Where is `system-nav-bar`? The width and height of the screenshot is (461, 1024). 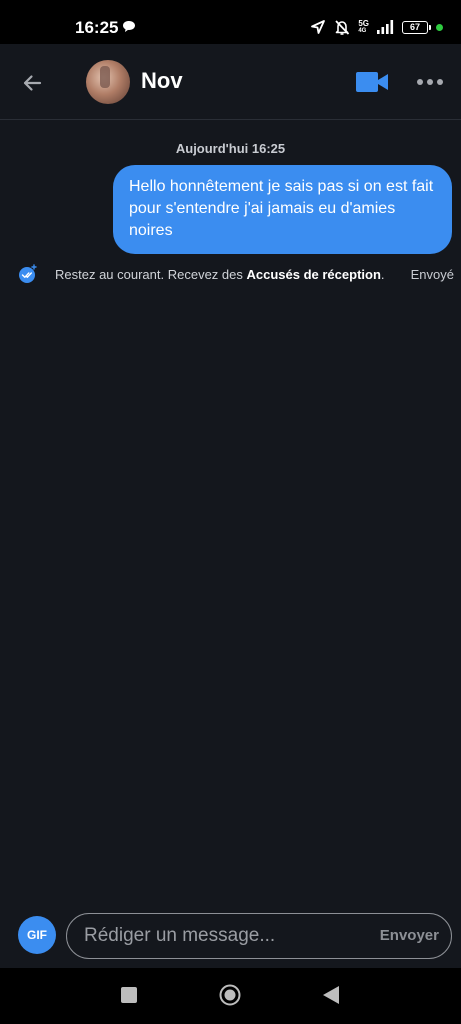 system-nav-bar is located at coordinates (230, 996).